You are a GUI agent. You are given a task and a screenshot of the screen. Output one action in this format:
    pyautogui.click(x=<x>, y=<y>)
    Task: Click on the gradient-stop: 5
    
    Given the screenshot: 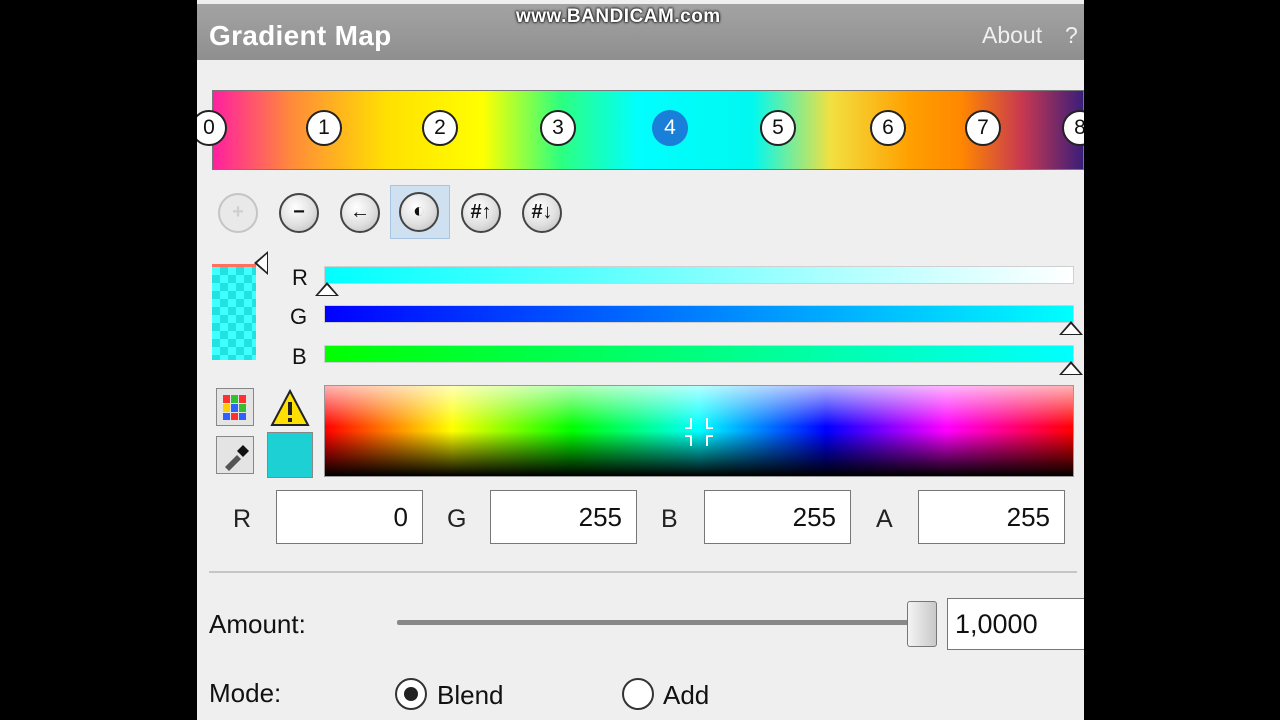 What is the action you would take?
    pyautogui.click(x=778, y=128)
    